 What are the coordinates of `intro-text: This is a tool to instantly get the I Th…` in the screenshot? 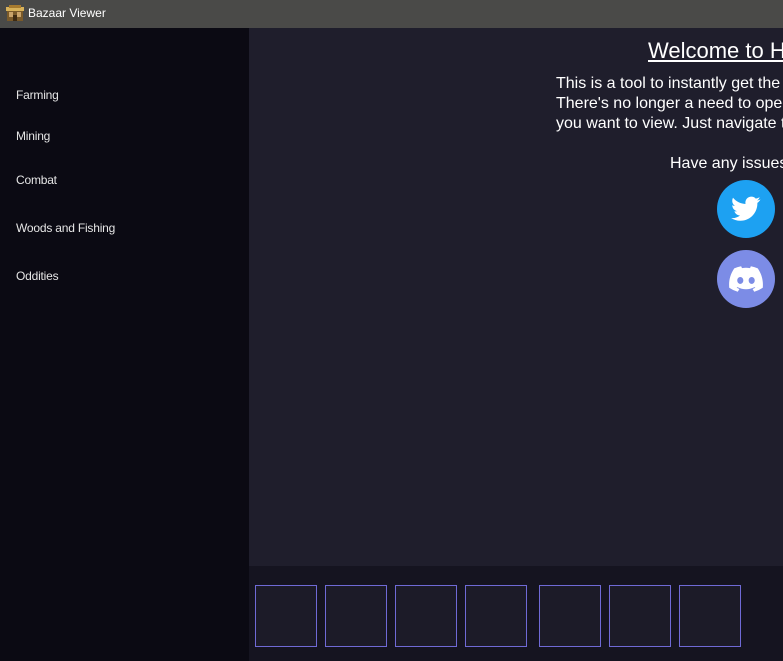 It's located at (669, 104).